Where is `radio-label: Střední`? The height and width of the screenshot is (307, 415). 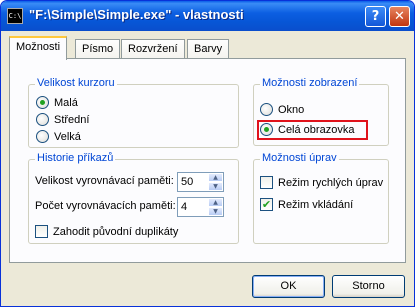 radio-label: Střední is located at coordinates (72, 119).